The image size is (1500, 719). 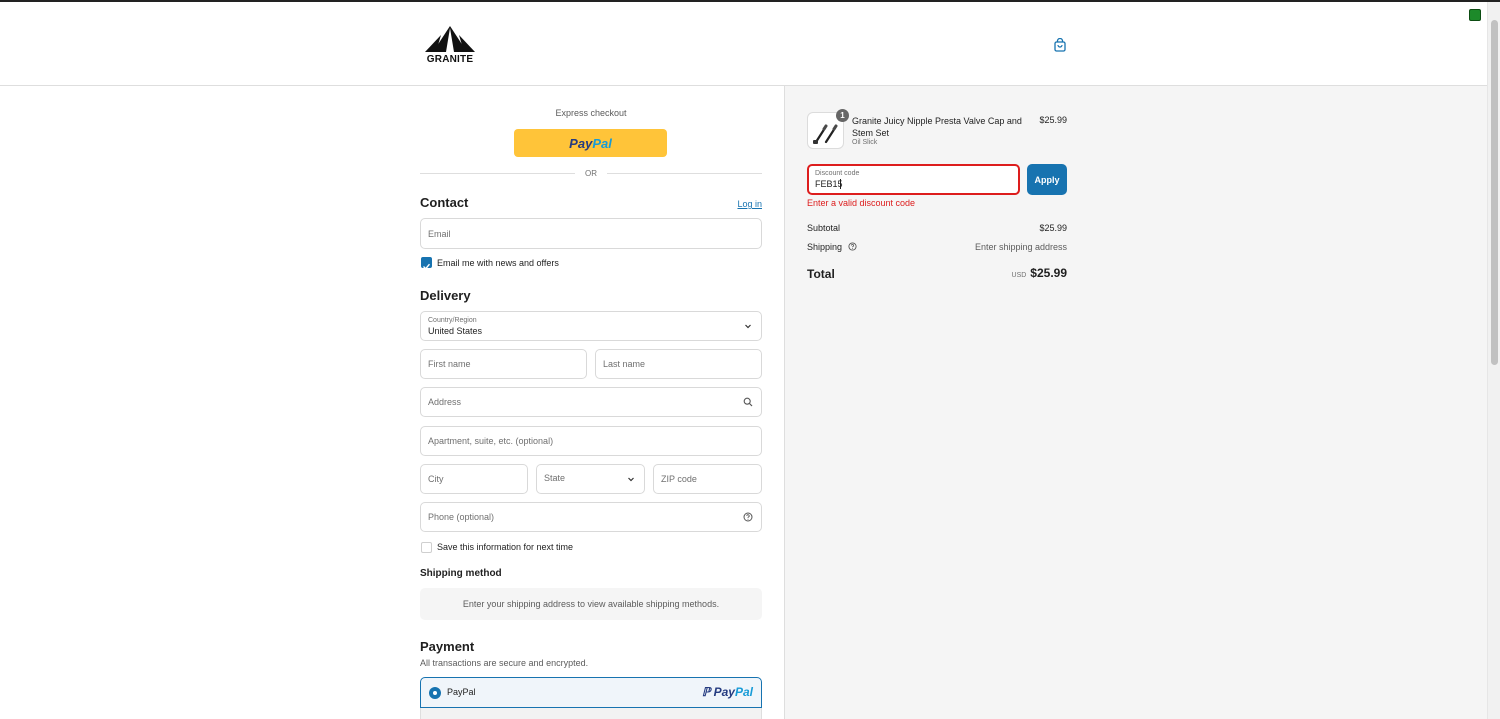 What do you see at coordinates (1053, 120) in the screenshot?
I see `product-price: $25.99` at bounding box center [1053, 120].